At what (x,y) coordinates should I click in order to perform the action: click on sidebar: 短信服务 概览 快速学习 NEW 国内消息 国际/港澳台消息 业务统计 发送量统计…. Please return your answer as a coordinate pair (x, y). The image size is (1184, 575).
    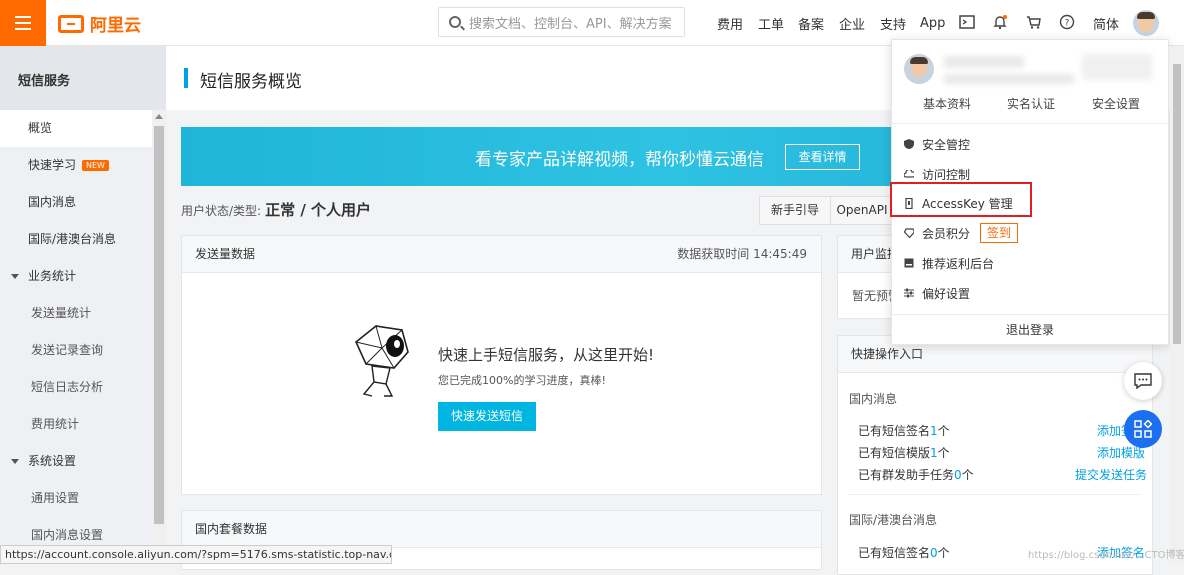
    Looking at the image, I should click on (83, 305).